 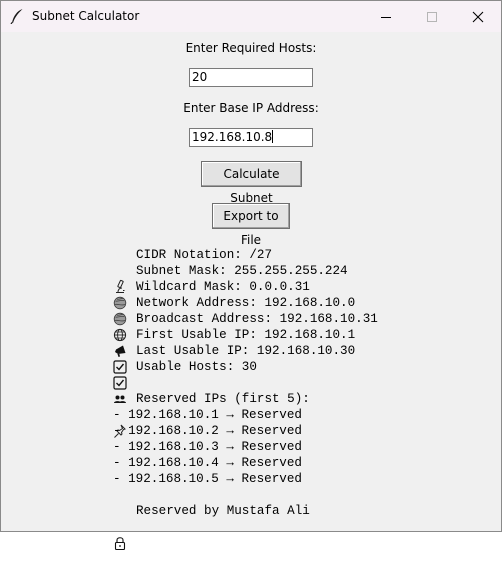 What do you see at coordinates (207, 463) in the screenshot?
I see `reserved-ip-item: - 192.168.10.4 → Reserved` at bounding box center [207, 463].